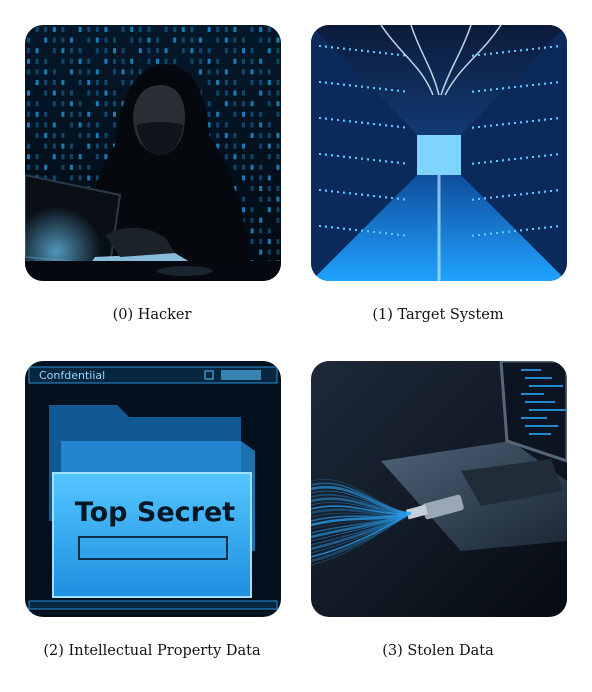 Image resolution: width=592 pixels, height=692 pixels. I want to click on caption-target-system: (1) Target System, so click(438, 315).